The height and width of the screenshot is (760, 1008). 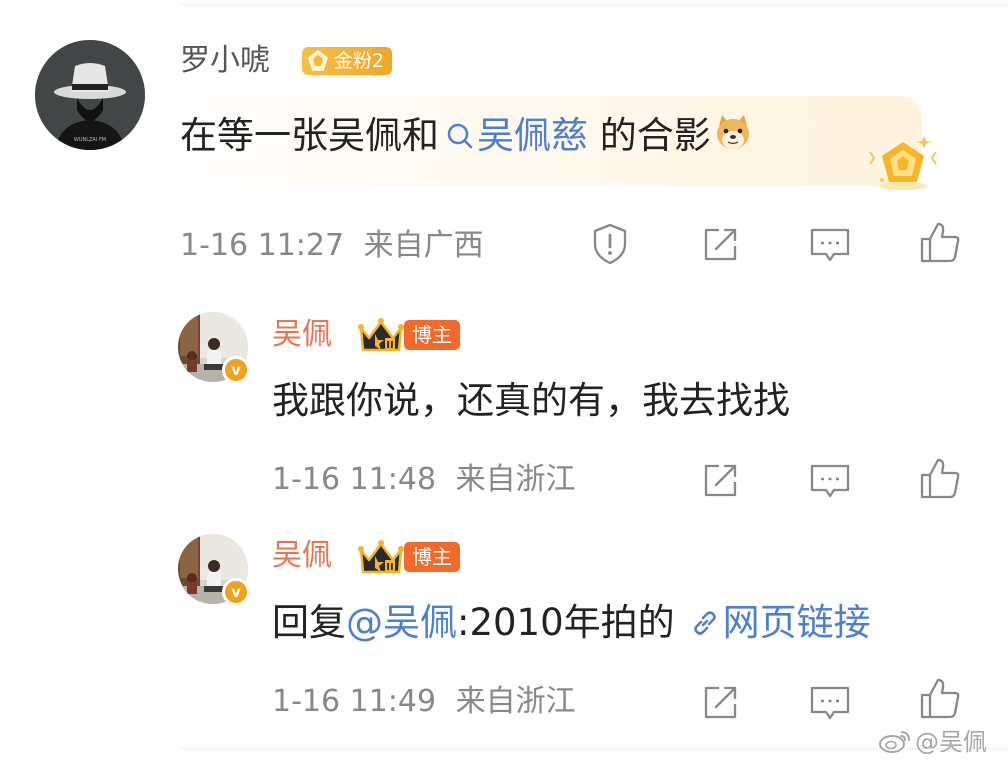 I want to click on reply-text: 我跟你说，还真的有，我去找找, so click(x=531, y=400).